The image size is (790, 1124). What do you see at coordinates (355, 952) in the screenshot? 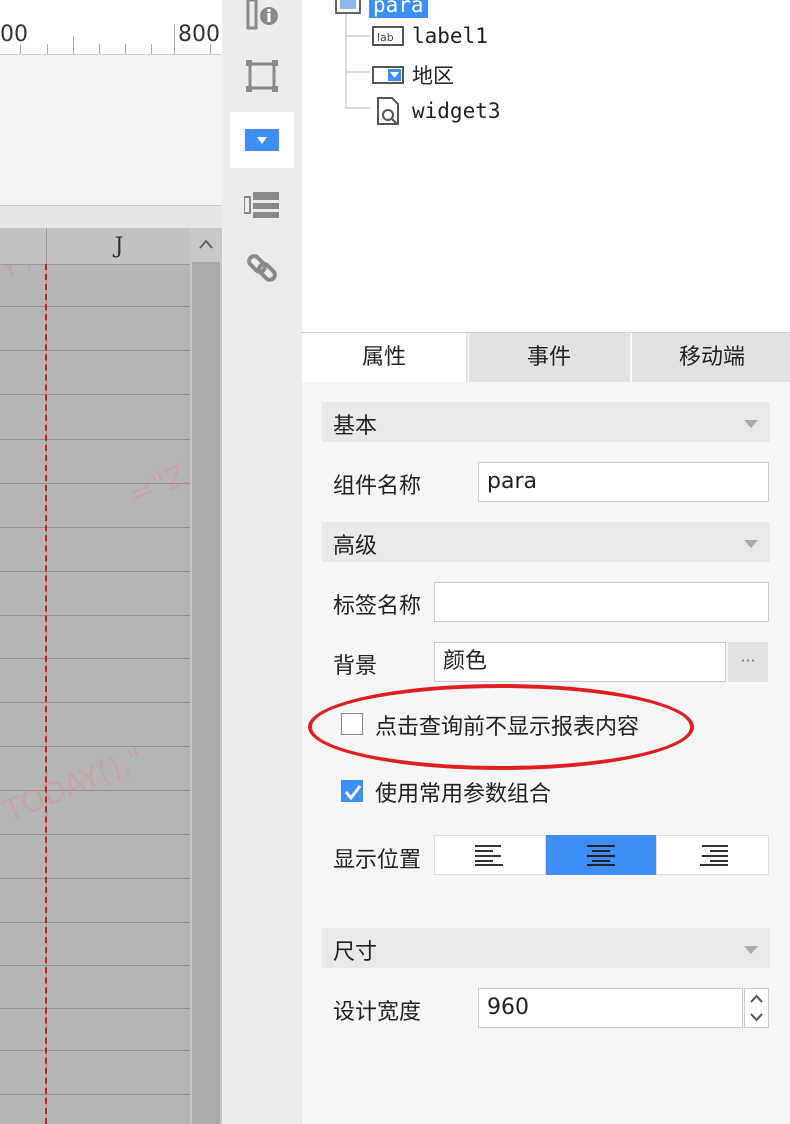
I see `section-title: 尺寸` at bounding box center [355, 952].